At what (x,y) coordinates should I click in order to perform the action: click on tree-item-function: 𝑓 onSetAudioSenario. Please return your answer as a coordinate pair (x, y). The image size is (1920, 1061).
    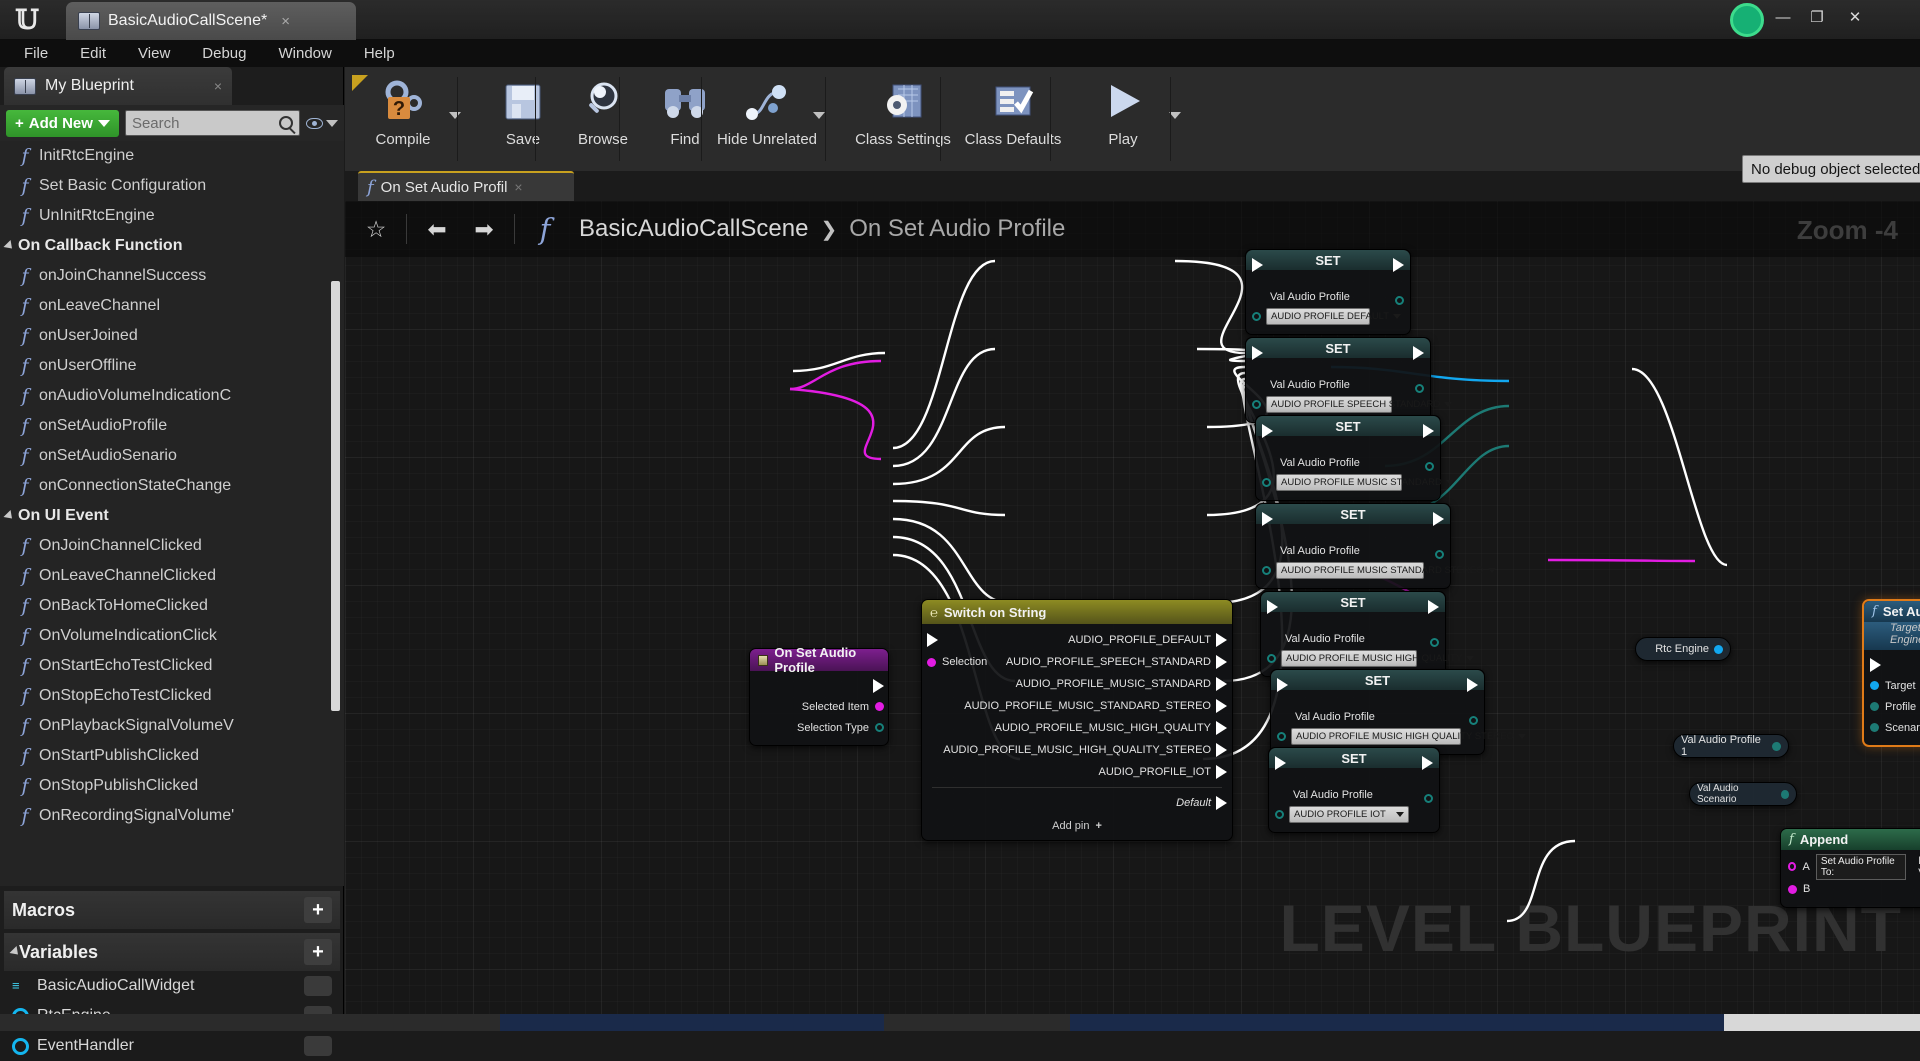
    Looking at the image, I should click on (172, 456).